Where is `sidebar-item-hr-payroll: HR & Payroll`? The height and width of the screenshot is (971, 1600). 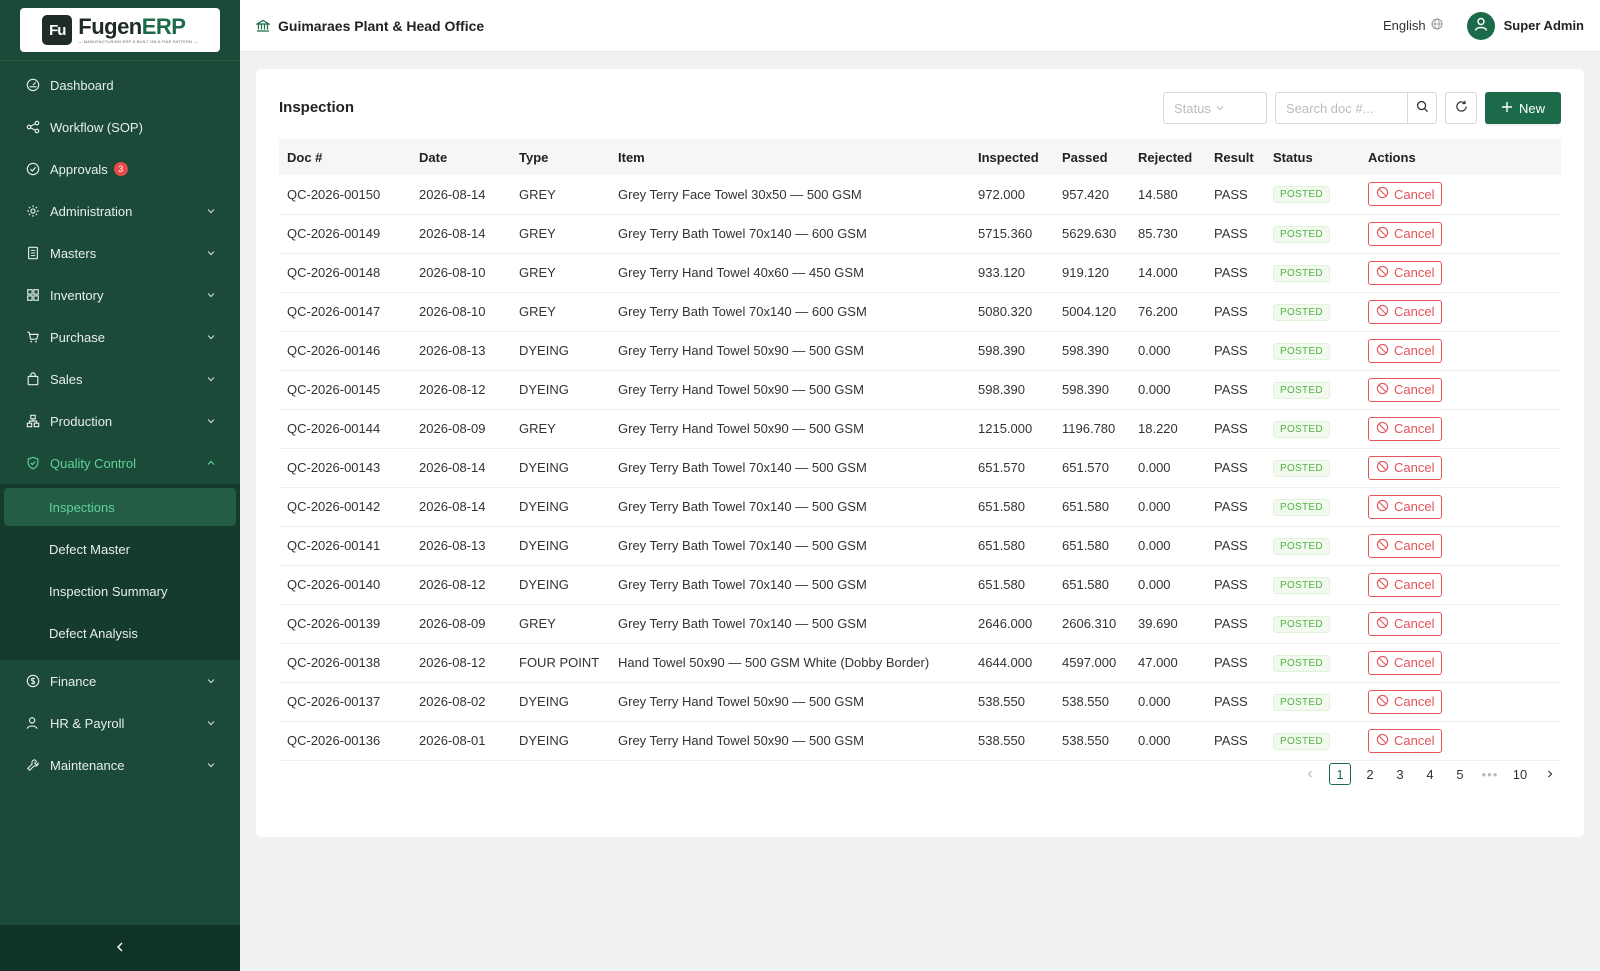 sidebar-item-hr-payroll: HR & Payroll is located at coordinates (120, 723).